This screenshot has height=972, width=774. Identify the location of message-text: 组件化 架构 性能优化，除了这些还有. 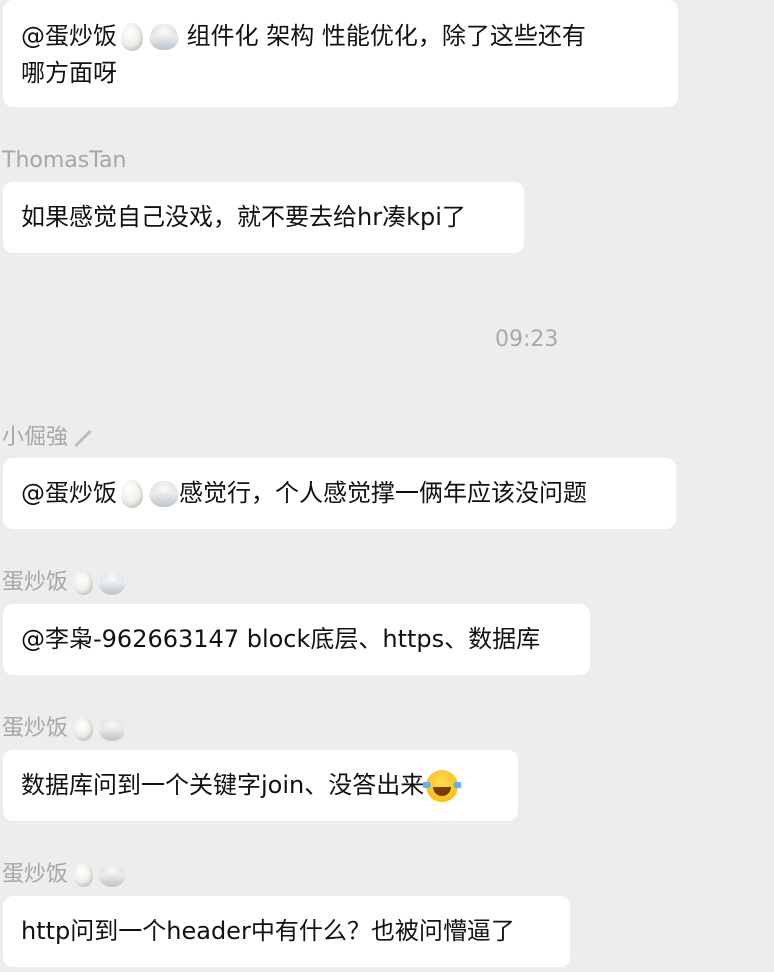
(382, 36).